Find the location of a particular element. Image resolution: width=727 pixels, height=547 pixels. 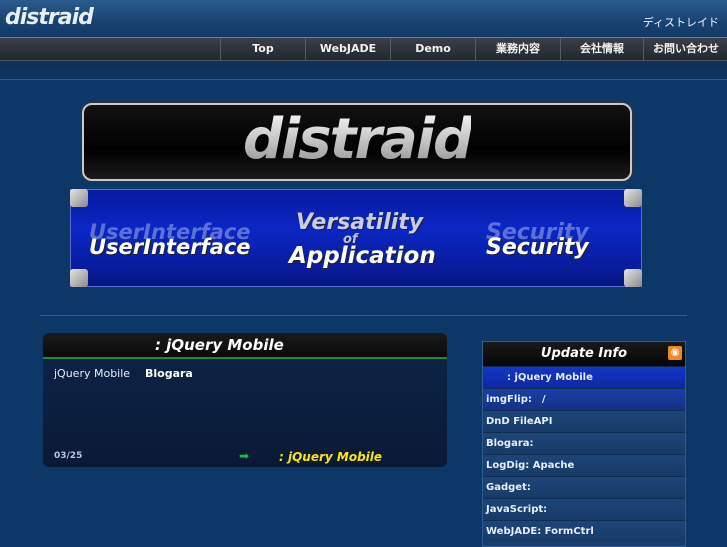

nav-contact: お問い合わせ is located at coordinates (685, 49).